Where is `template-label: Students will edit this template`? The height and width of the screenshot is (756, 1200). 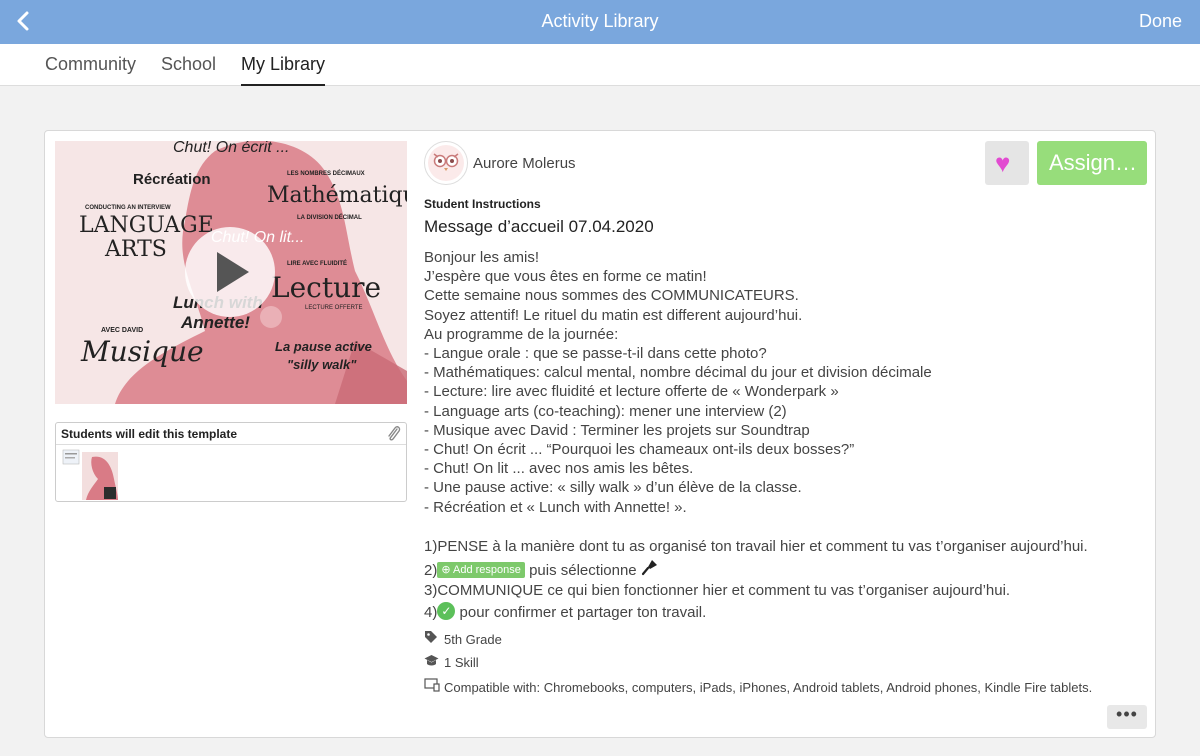 template-label: Students will edit this template is located at coordinates (149, 434).